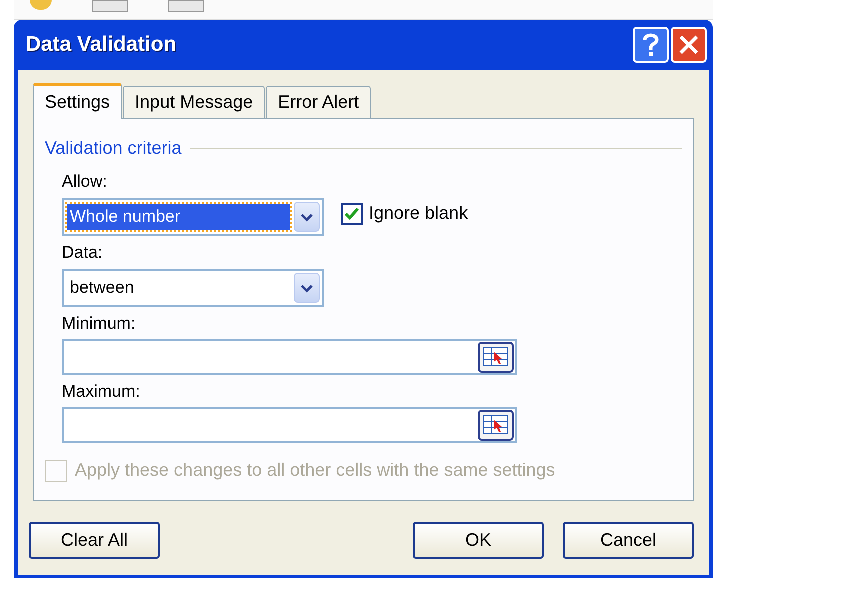 This screenshot has height=593, width=850. What do you see at coordinates (193, 288) in the screenshot?
I see `dropdown-field: between` at bounding box center [193, 288].